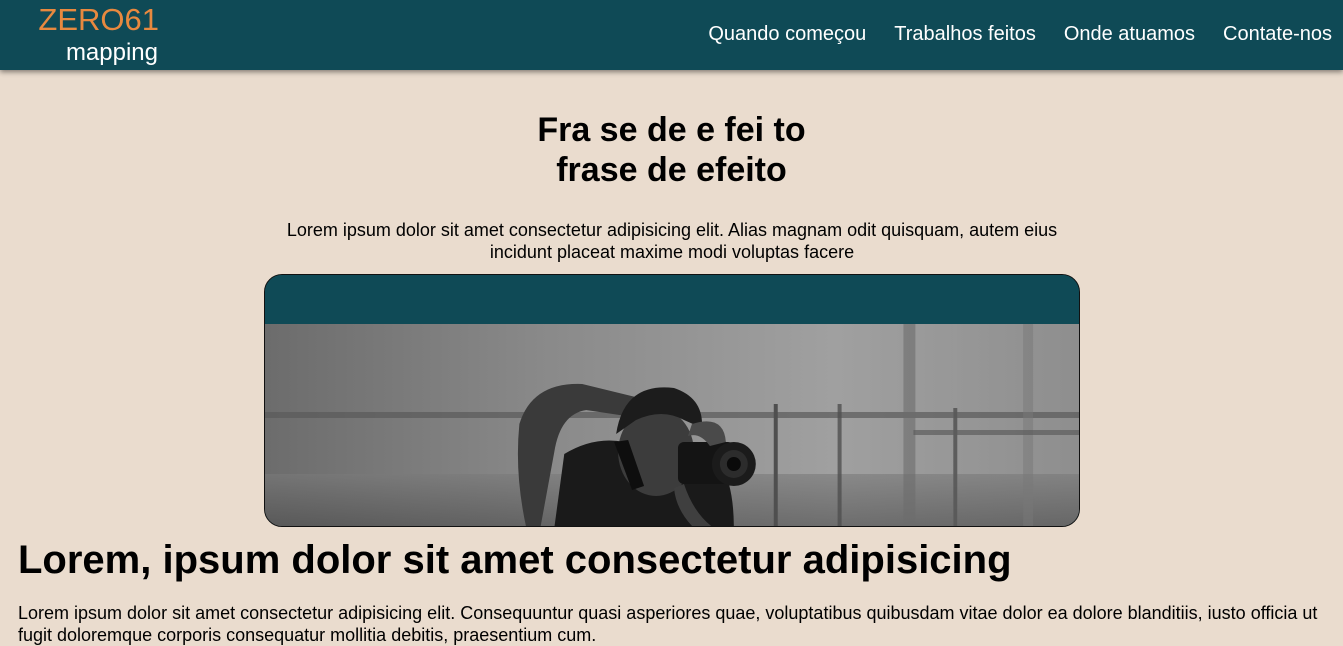 The image size is (1343, 646). I want to click on hero-title: Fra se de e fei to frase de efeito, so click(671, 150).